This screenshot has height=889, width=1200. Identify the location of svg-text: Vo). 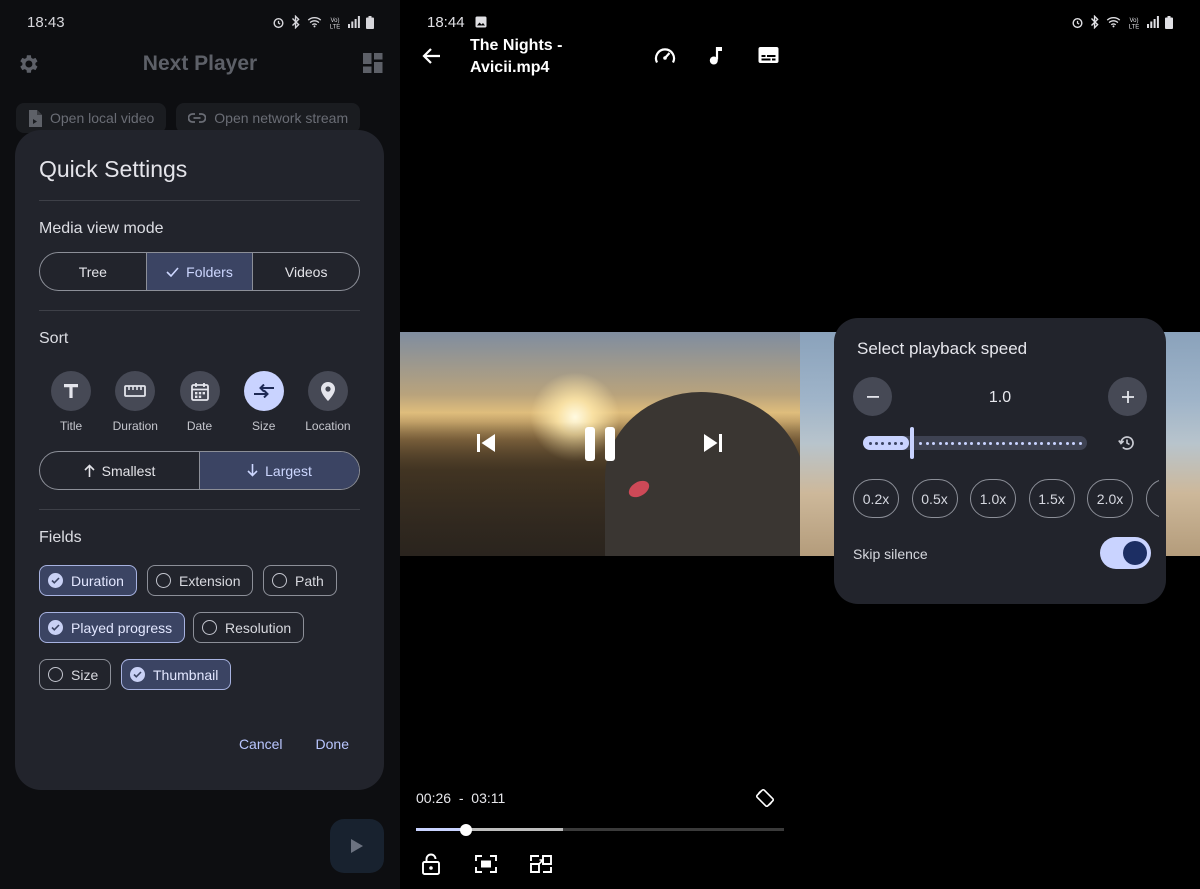
(1133, 21).